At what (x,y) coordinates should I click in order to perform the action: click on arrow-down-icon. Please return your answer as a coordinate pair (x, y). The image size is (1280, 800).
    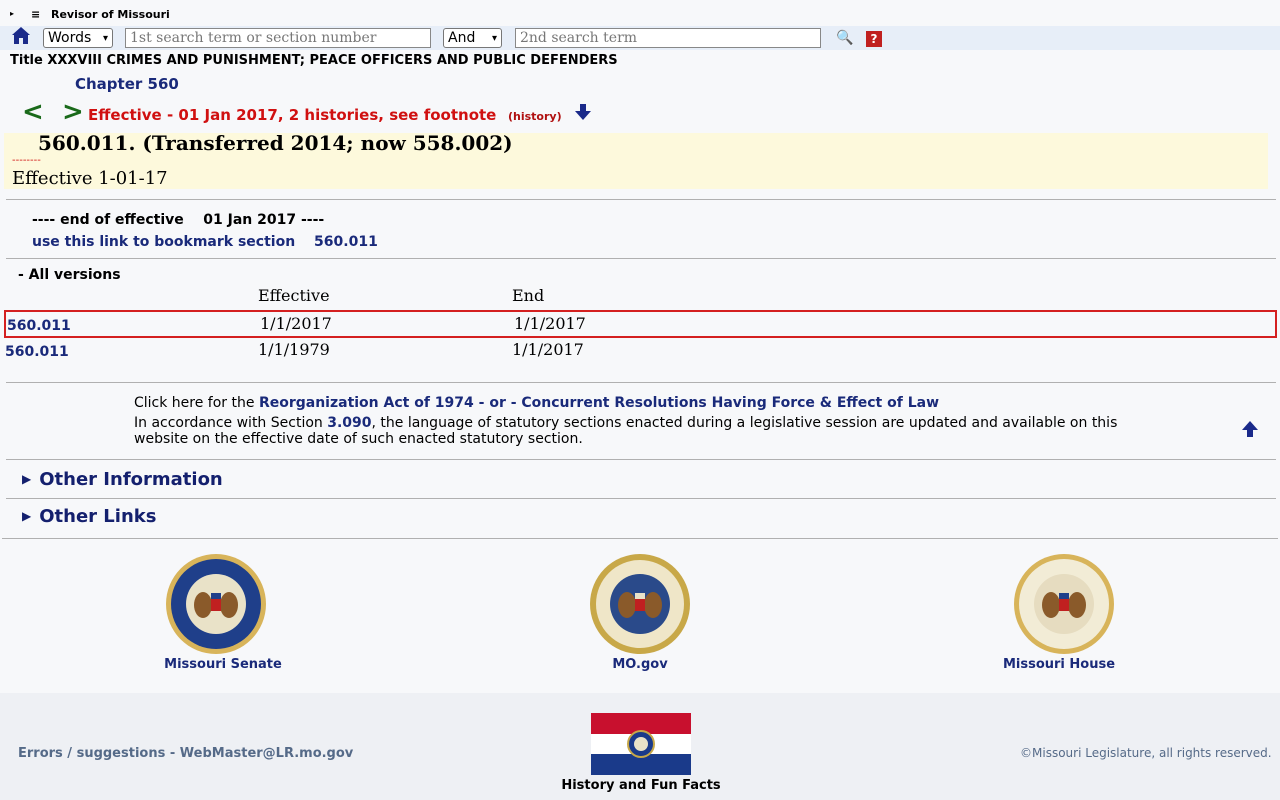
    Looking at the image, I should click on (583, 112).